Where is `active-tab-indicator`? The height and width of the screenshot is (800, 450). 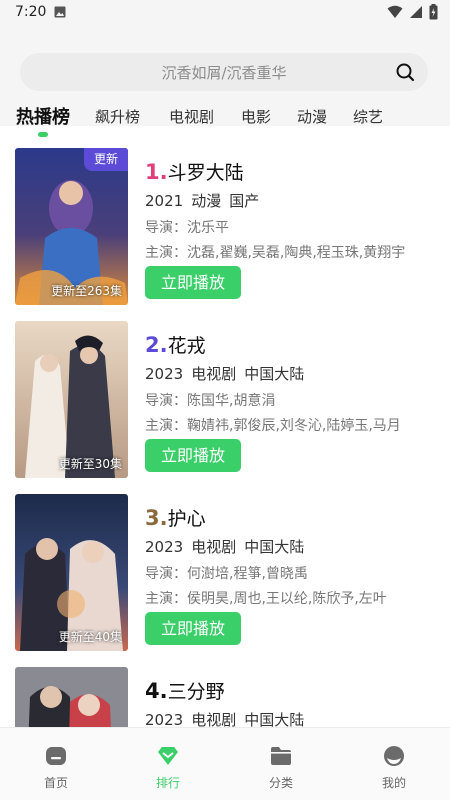
active-tab-indicator is located at coordinates (43, 134).